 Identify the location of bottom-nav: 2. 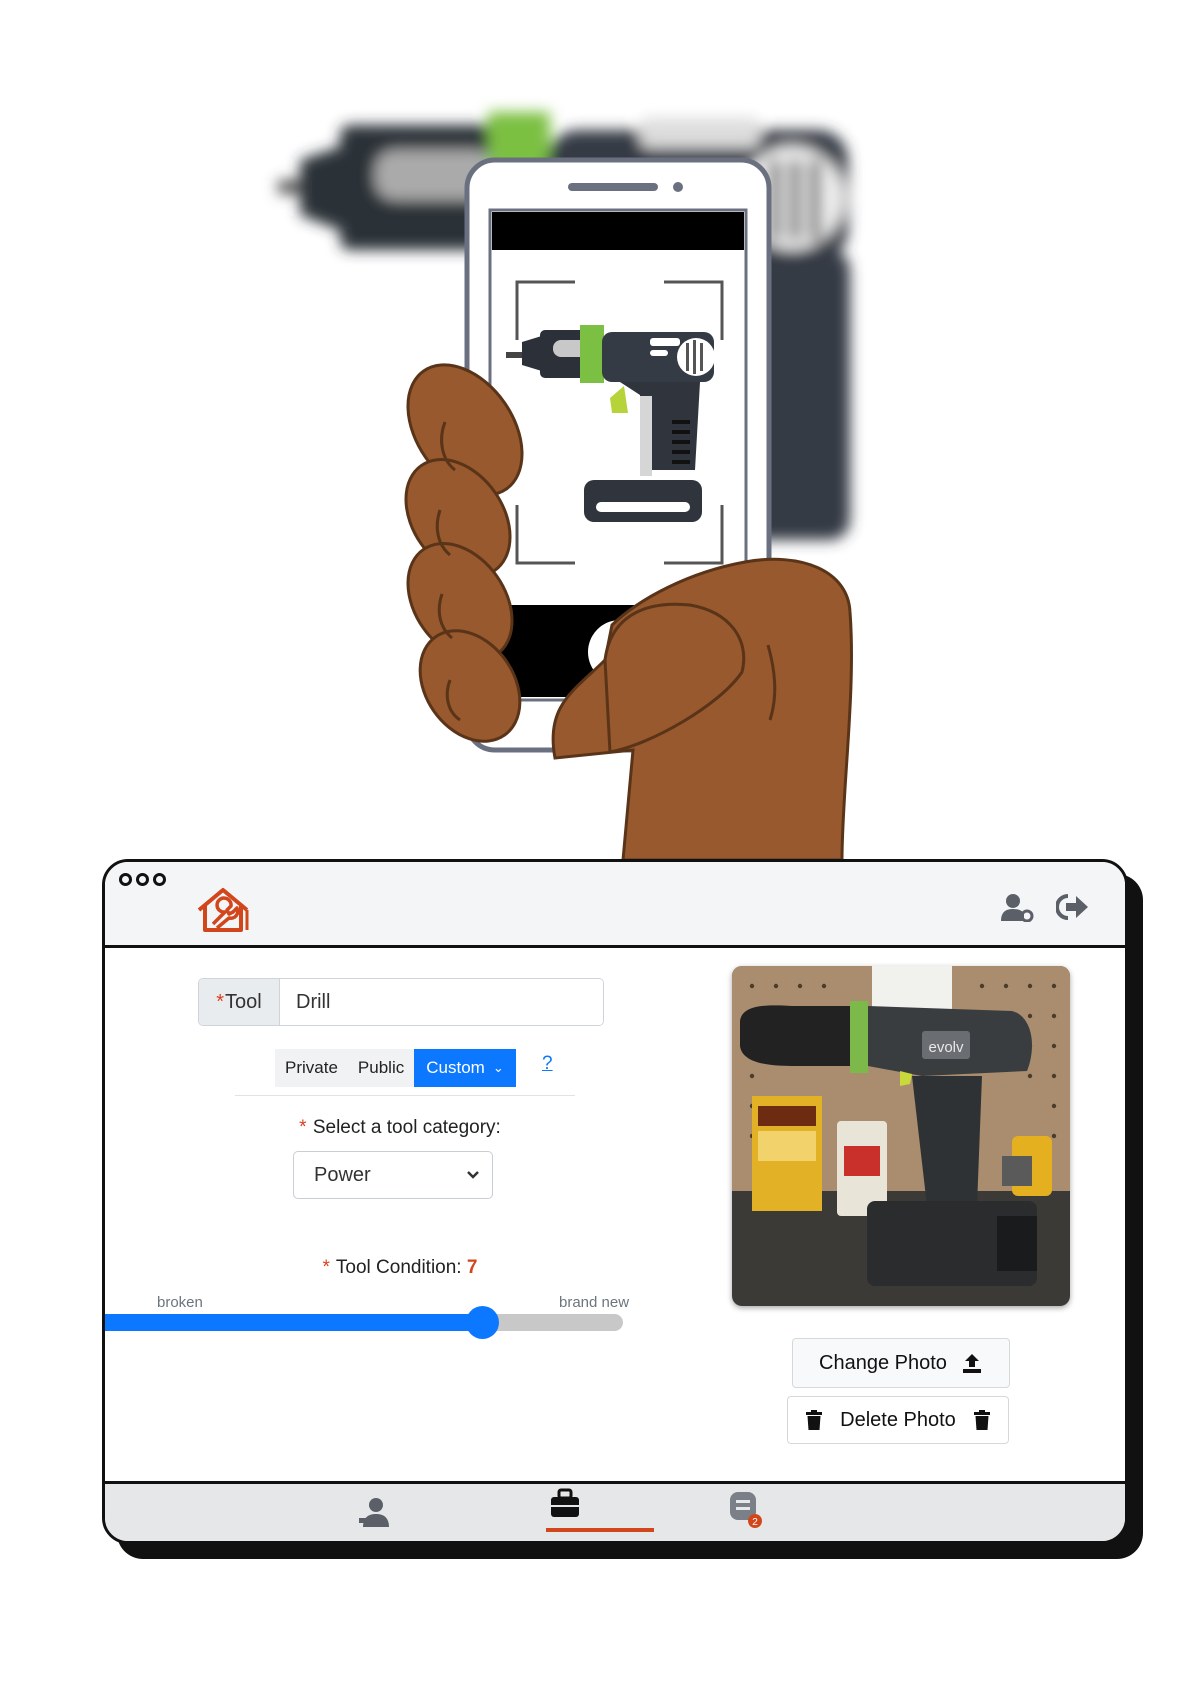
(615, 1511).